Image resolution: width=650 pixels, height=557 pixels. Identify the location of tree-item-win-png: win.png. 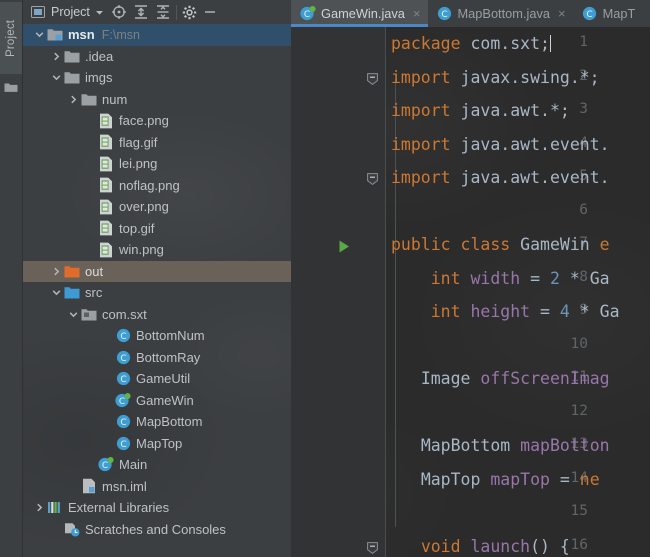
(157, 250).